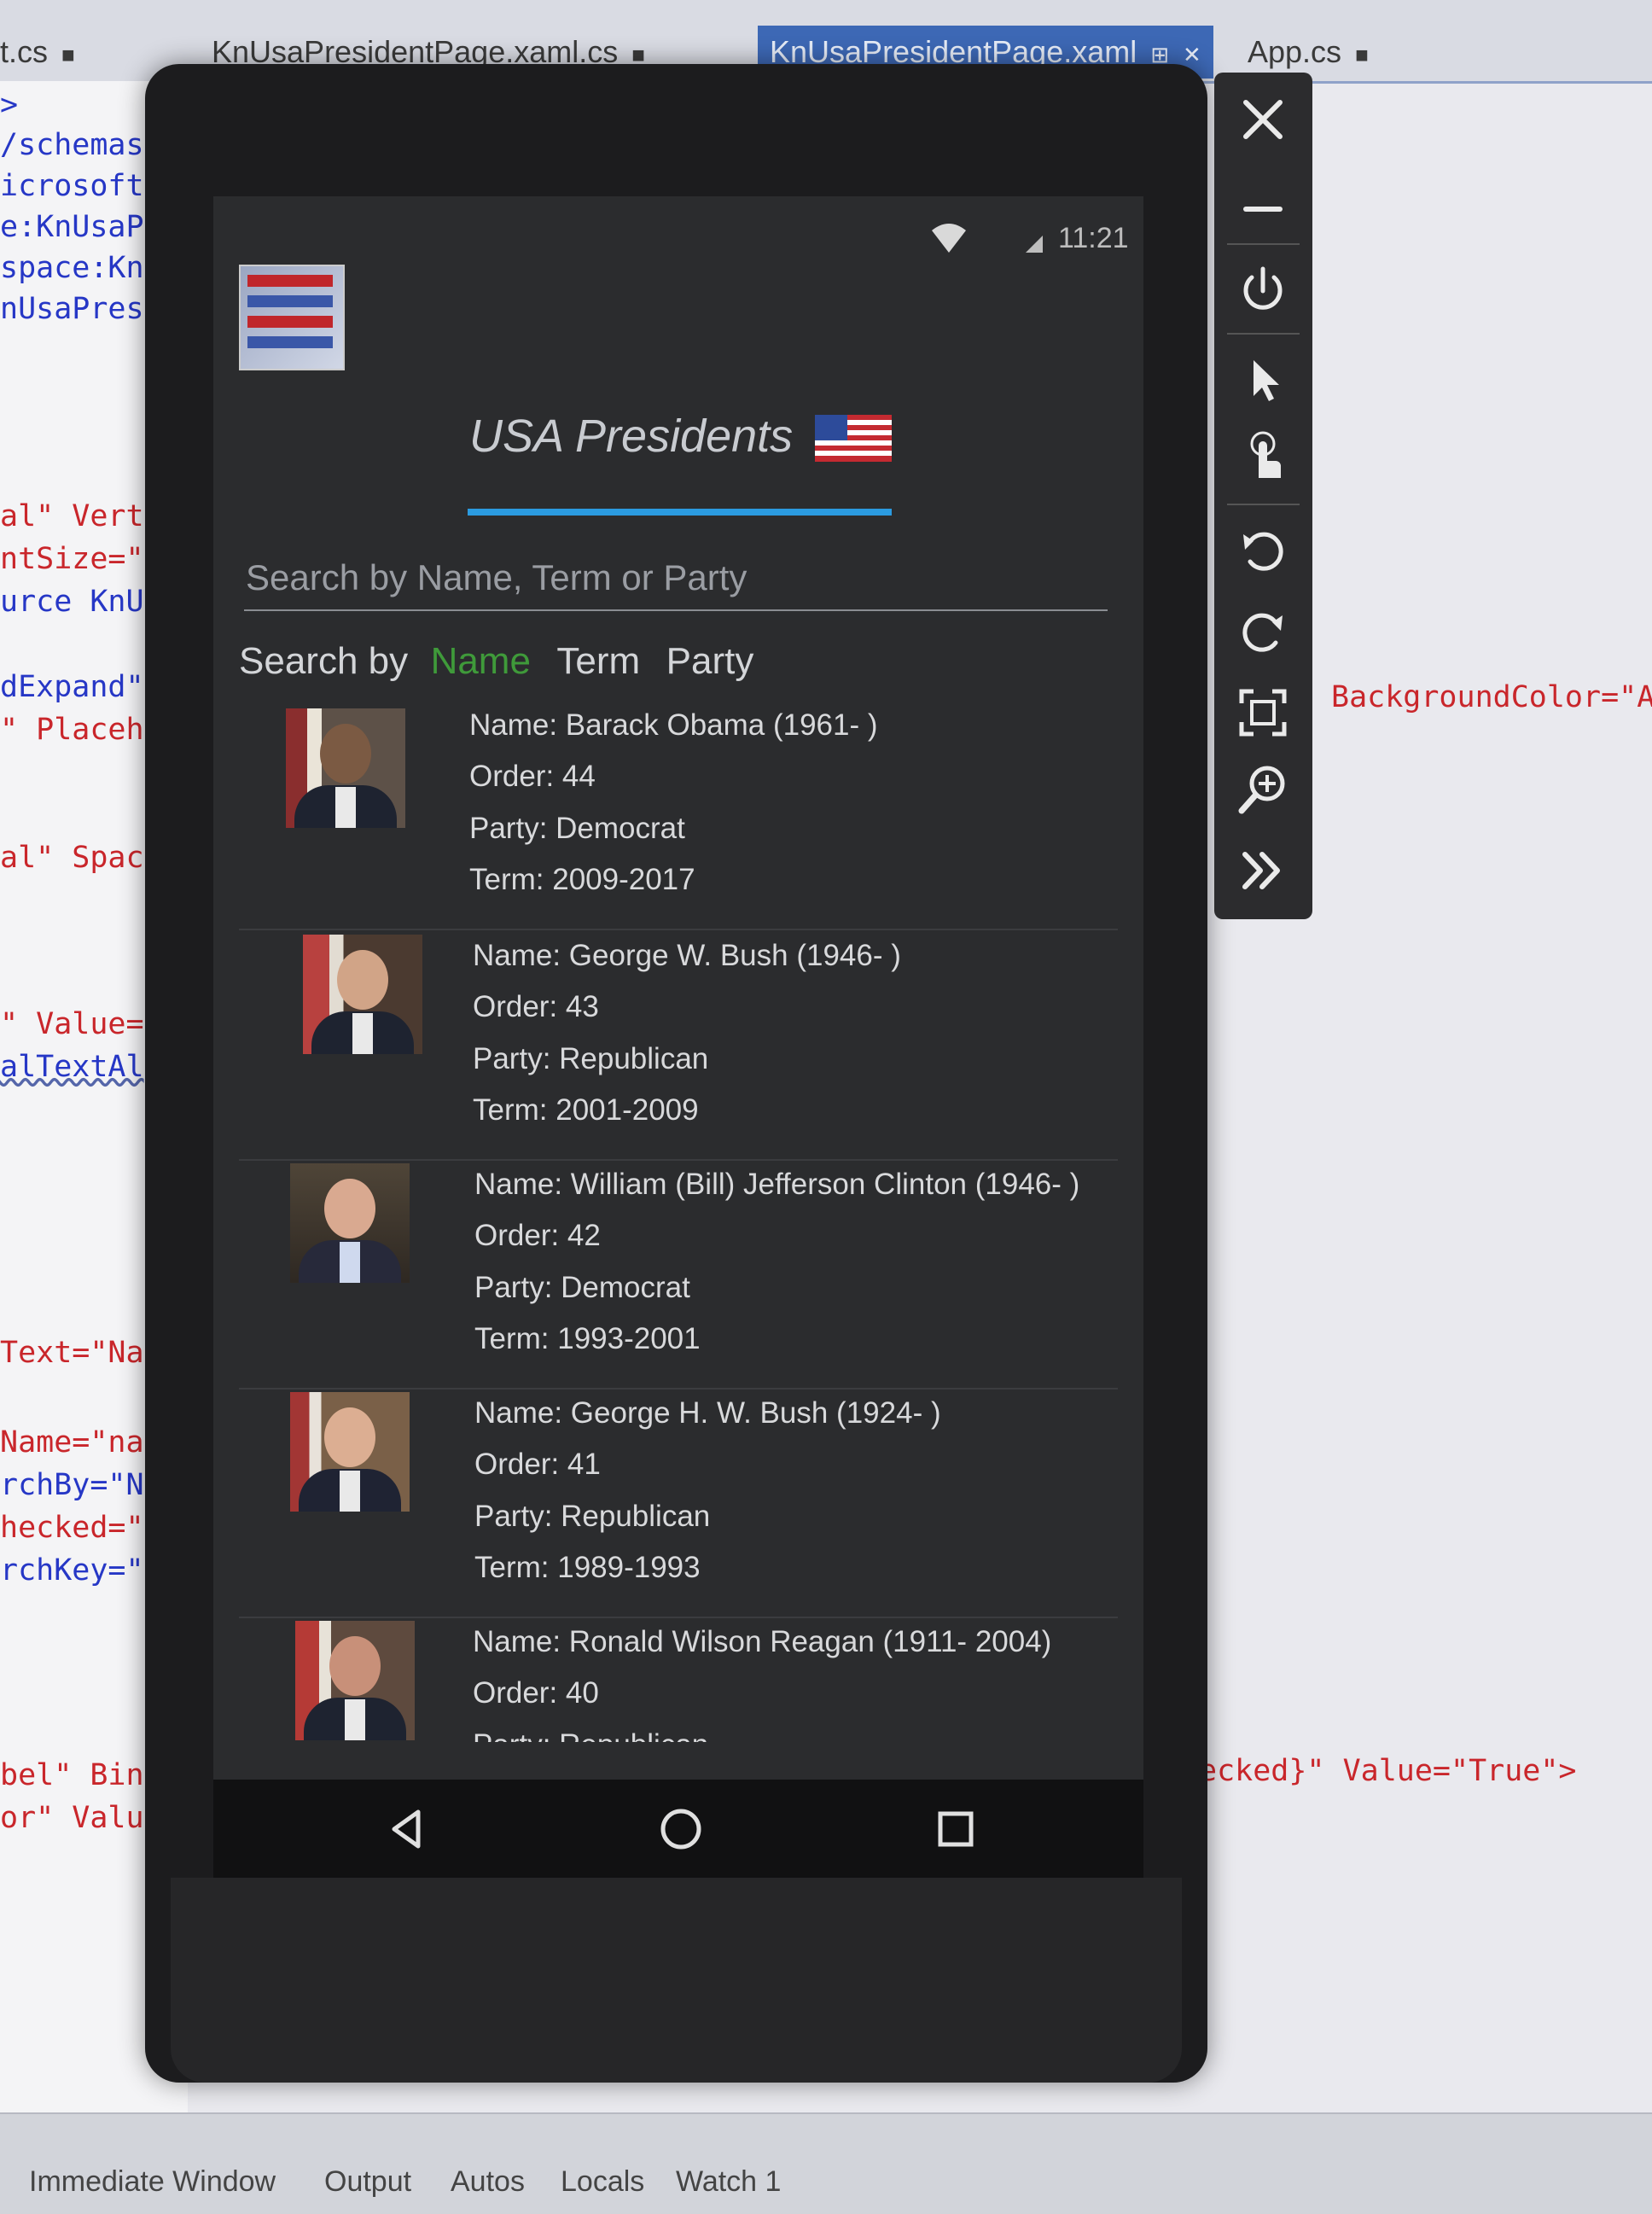 The width and height of the screenshot is (1652, 2214). Describe the element at coordinates (324, 661) in the screenshot. I see `search-by-label: Search by` at that location.